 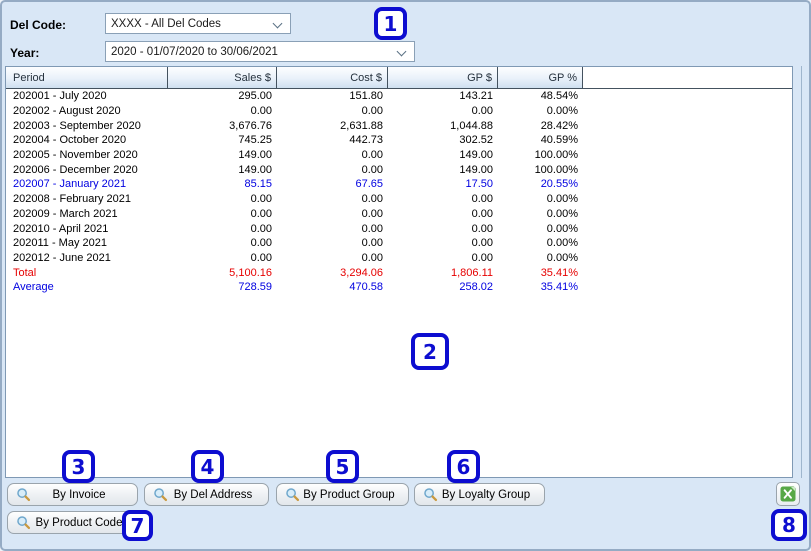 What do you see at coordinates (399, 199) in the screenshot?
I see `table-row: 202008 - February 2021 0.00 0.00 0.00 0.00%` at bounding box center [399, 199].